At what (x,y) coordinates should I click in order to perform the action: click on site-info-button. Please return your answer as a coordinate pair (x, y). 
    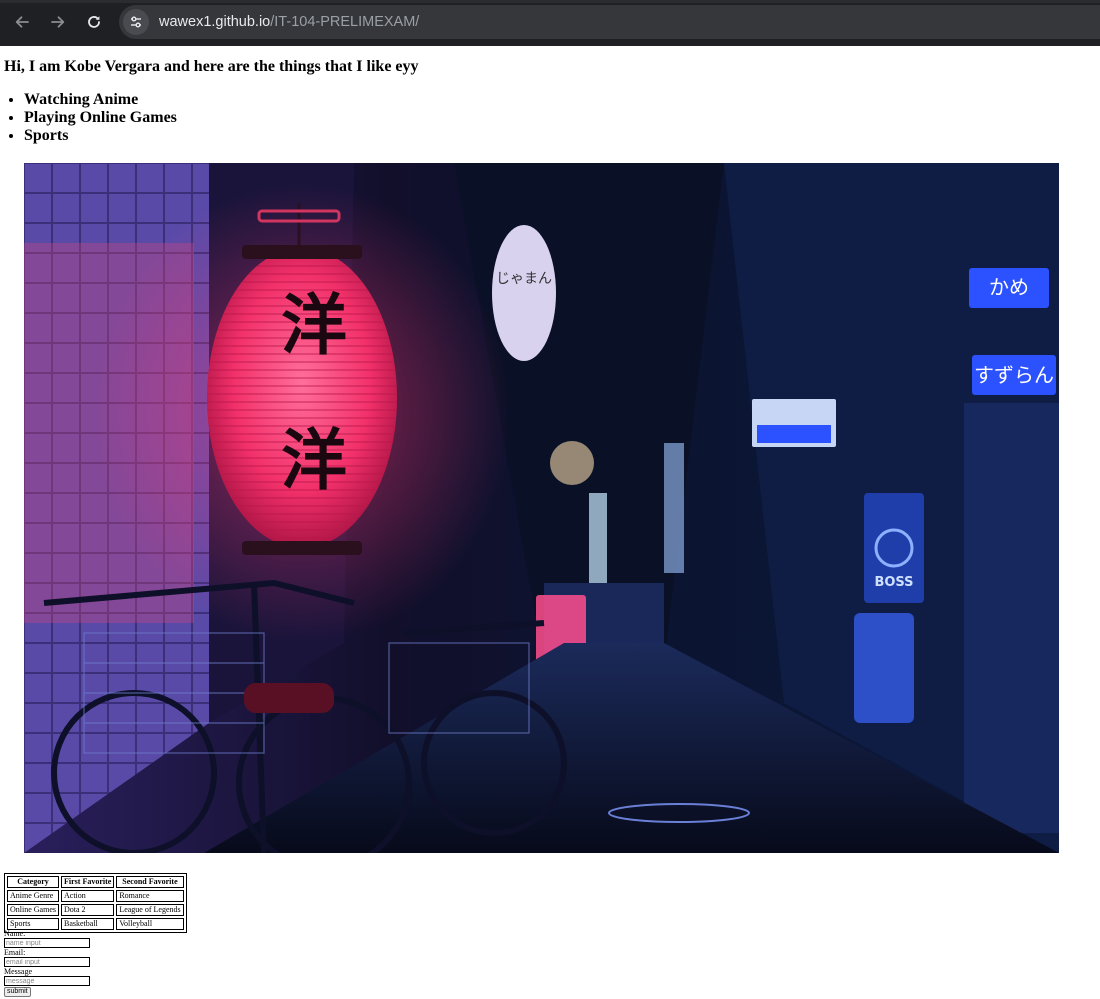
    Looking at the image, I should click on (136, 22).